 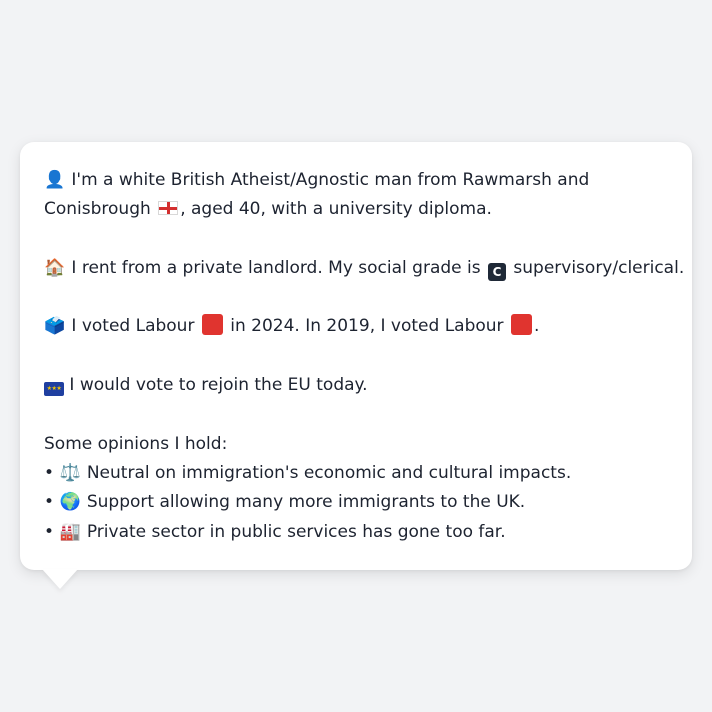 I want to click on globe-icon: 🌍, so click(x=70, y=502).